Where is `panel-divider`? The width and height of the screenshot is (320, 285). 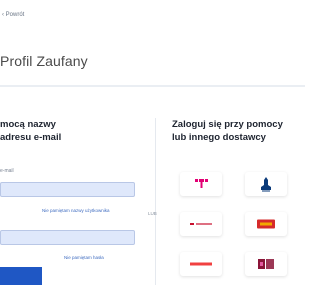
panel-divider is located at coordinates (155, 201).